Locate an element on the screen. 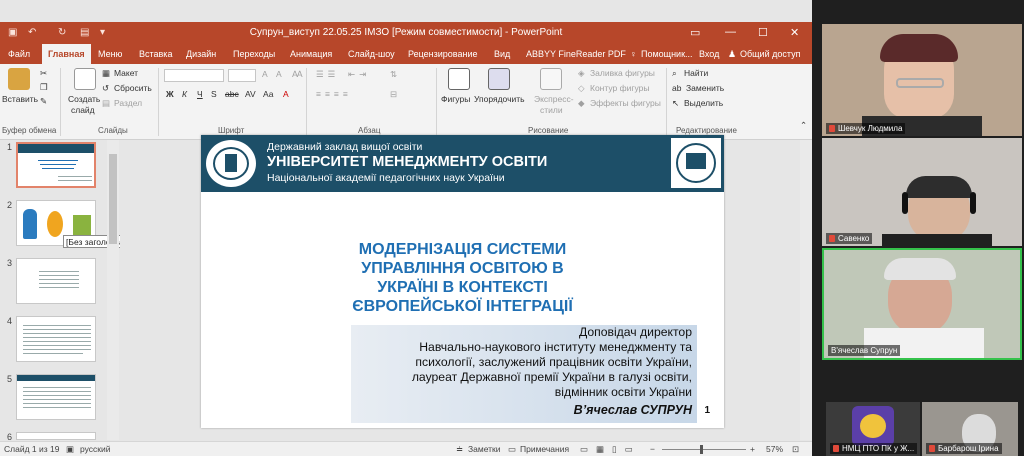  participant-tile-5: Барбарош Ірина is located at coordinates (970, 429).